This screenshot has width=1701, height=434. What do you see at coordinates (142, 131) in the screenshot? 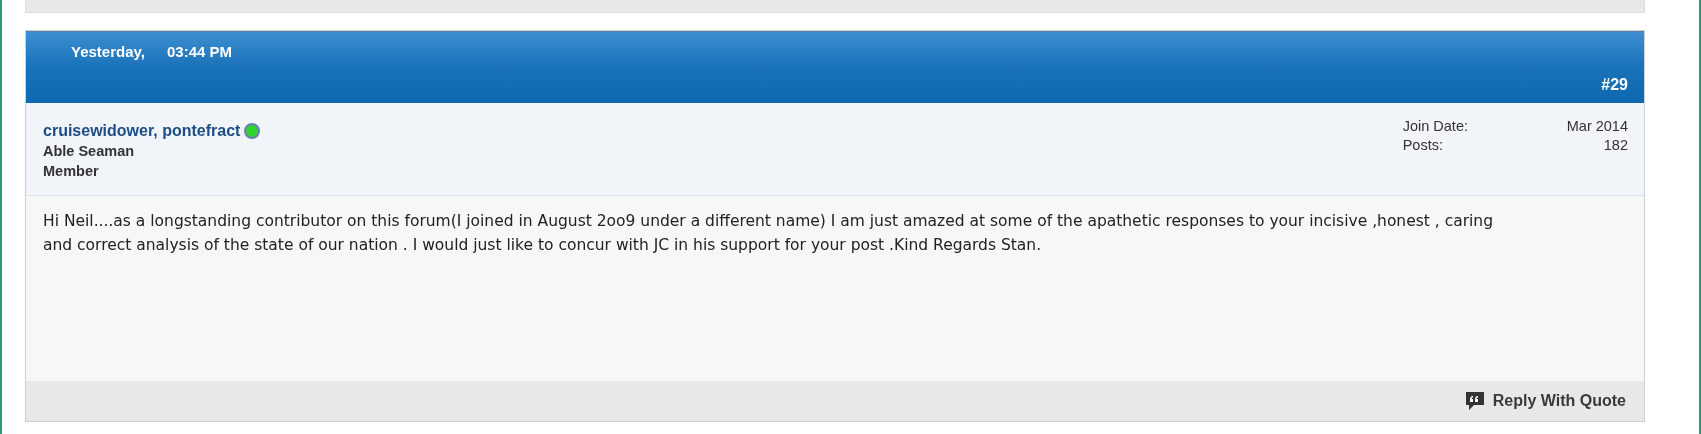
I see `username-link: cruisewidower, pontefract` at bounding box center [142, 131].